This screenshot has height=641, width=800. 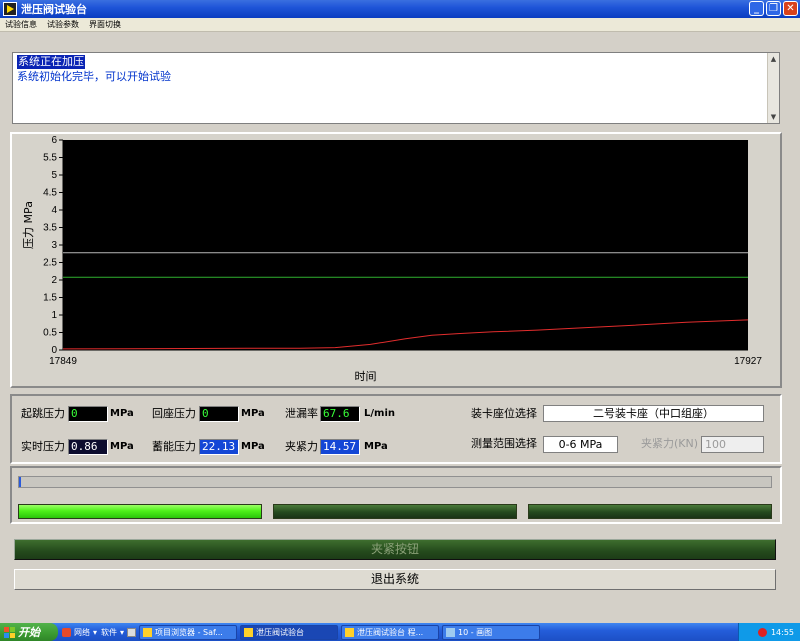 I want to click on labview-app-icon, so click(x=10, y=9).